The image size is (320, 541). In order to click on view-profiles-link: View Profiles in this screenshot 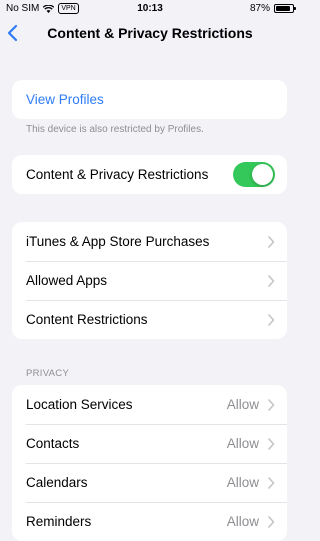, I will do `click(149, 99)`.